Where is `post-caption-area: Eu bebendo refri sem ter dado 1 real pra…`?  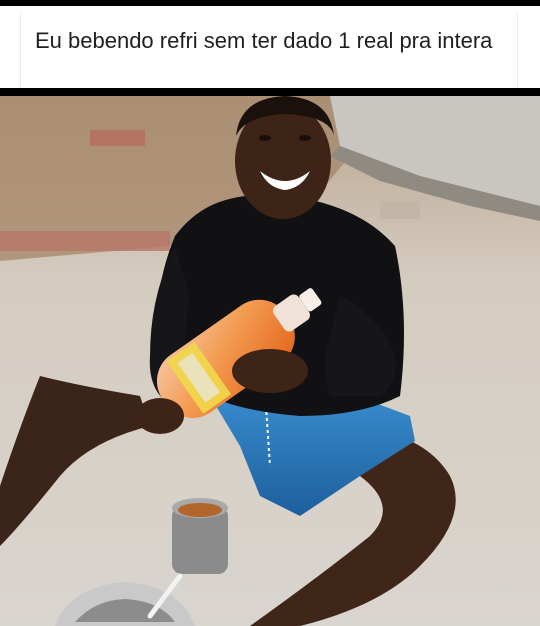 post-caption-area: Eu bebendo refri sem ter dado 1 real pra… is located at coordinates (270, 47).